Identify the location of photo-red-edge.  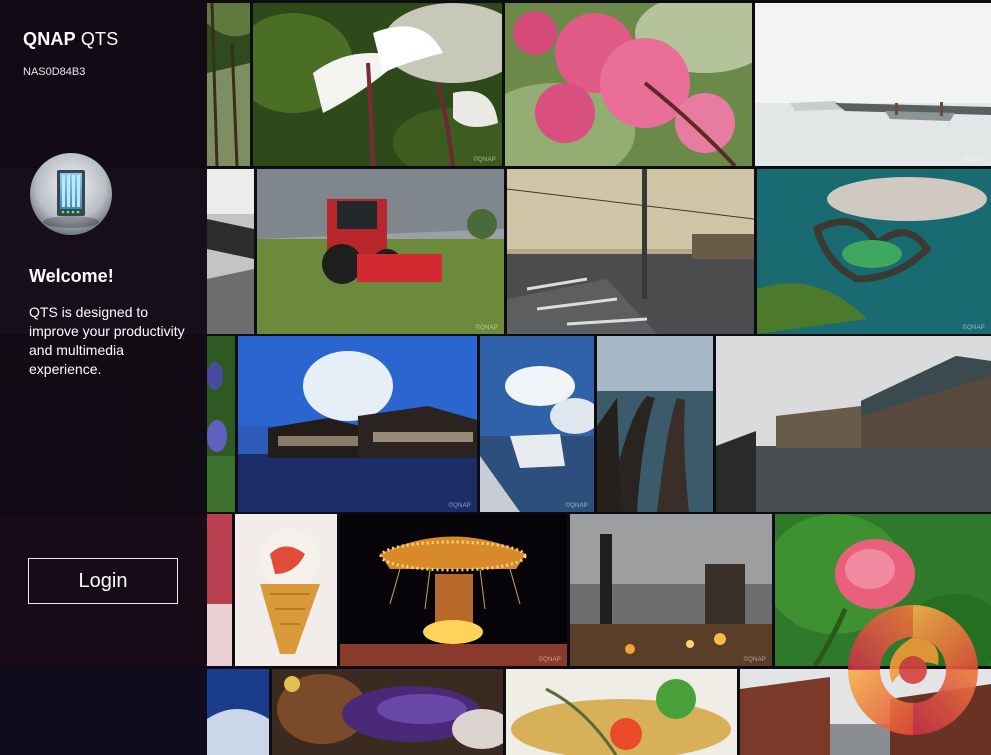
(219, 590).